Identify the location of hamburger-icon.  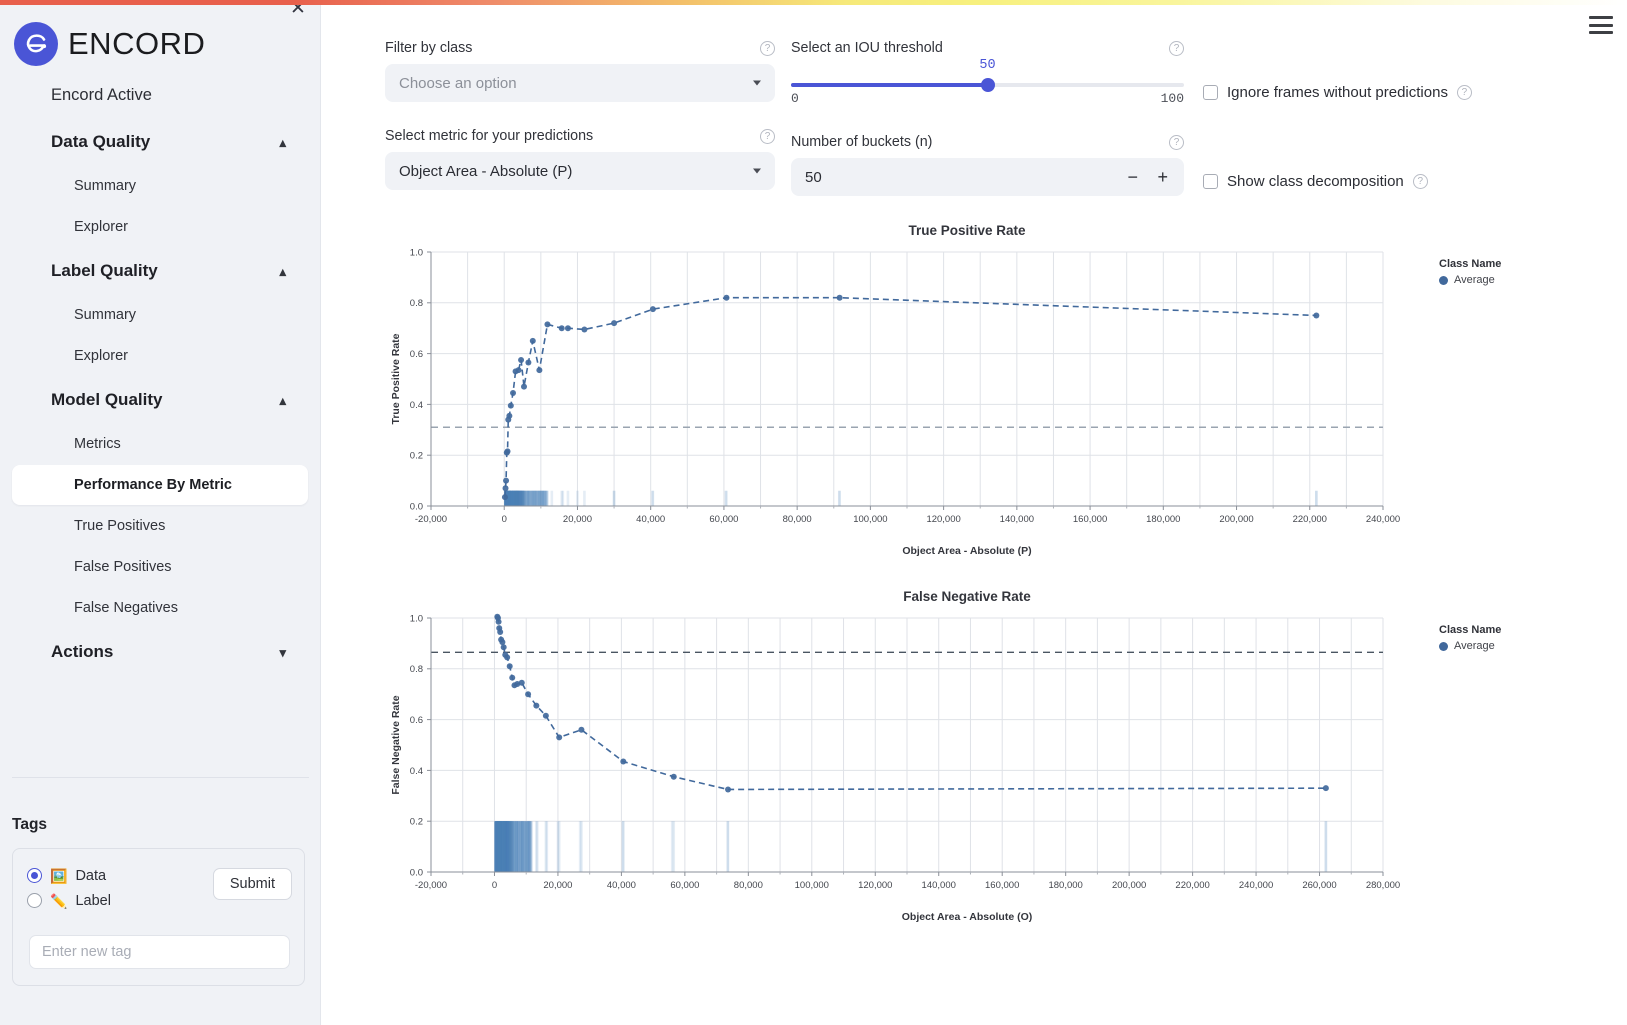
(1601, 25).